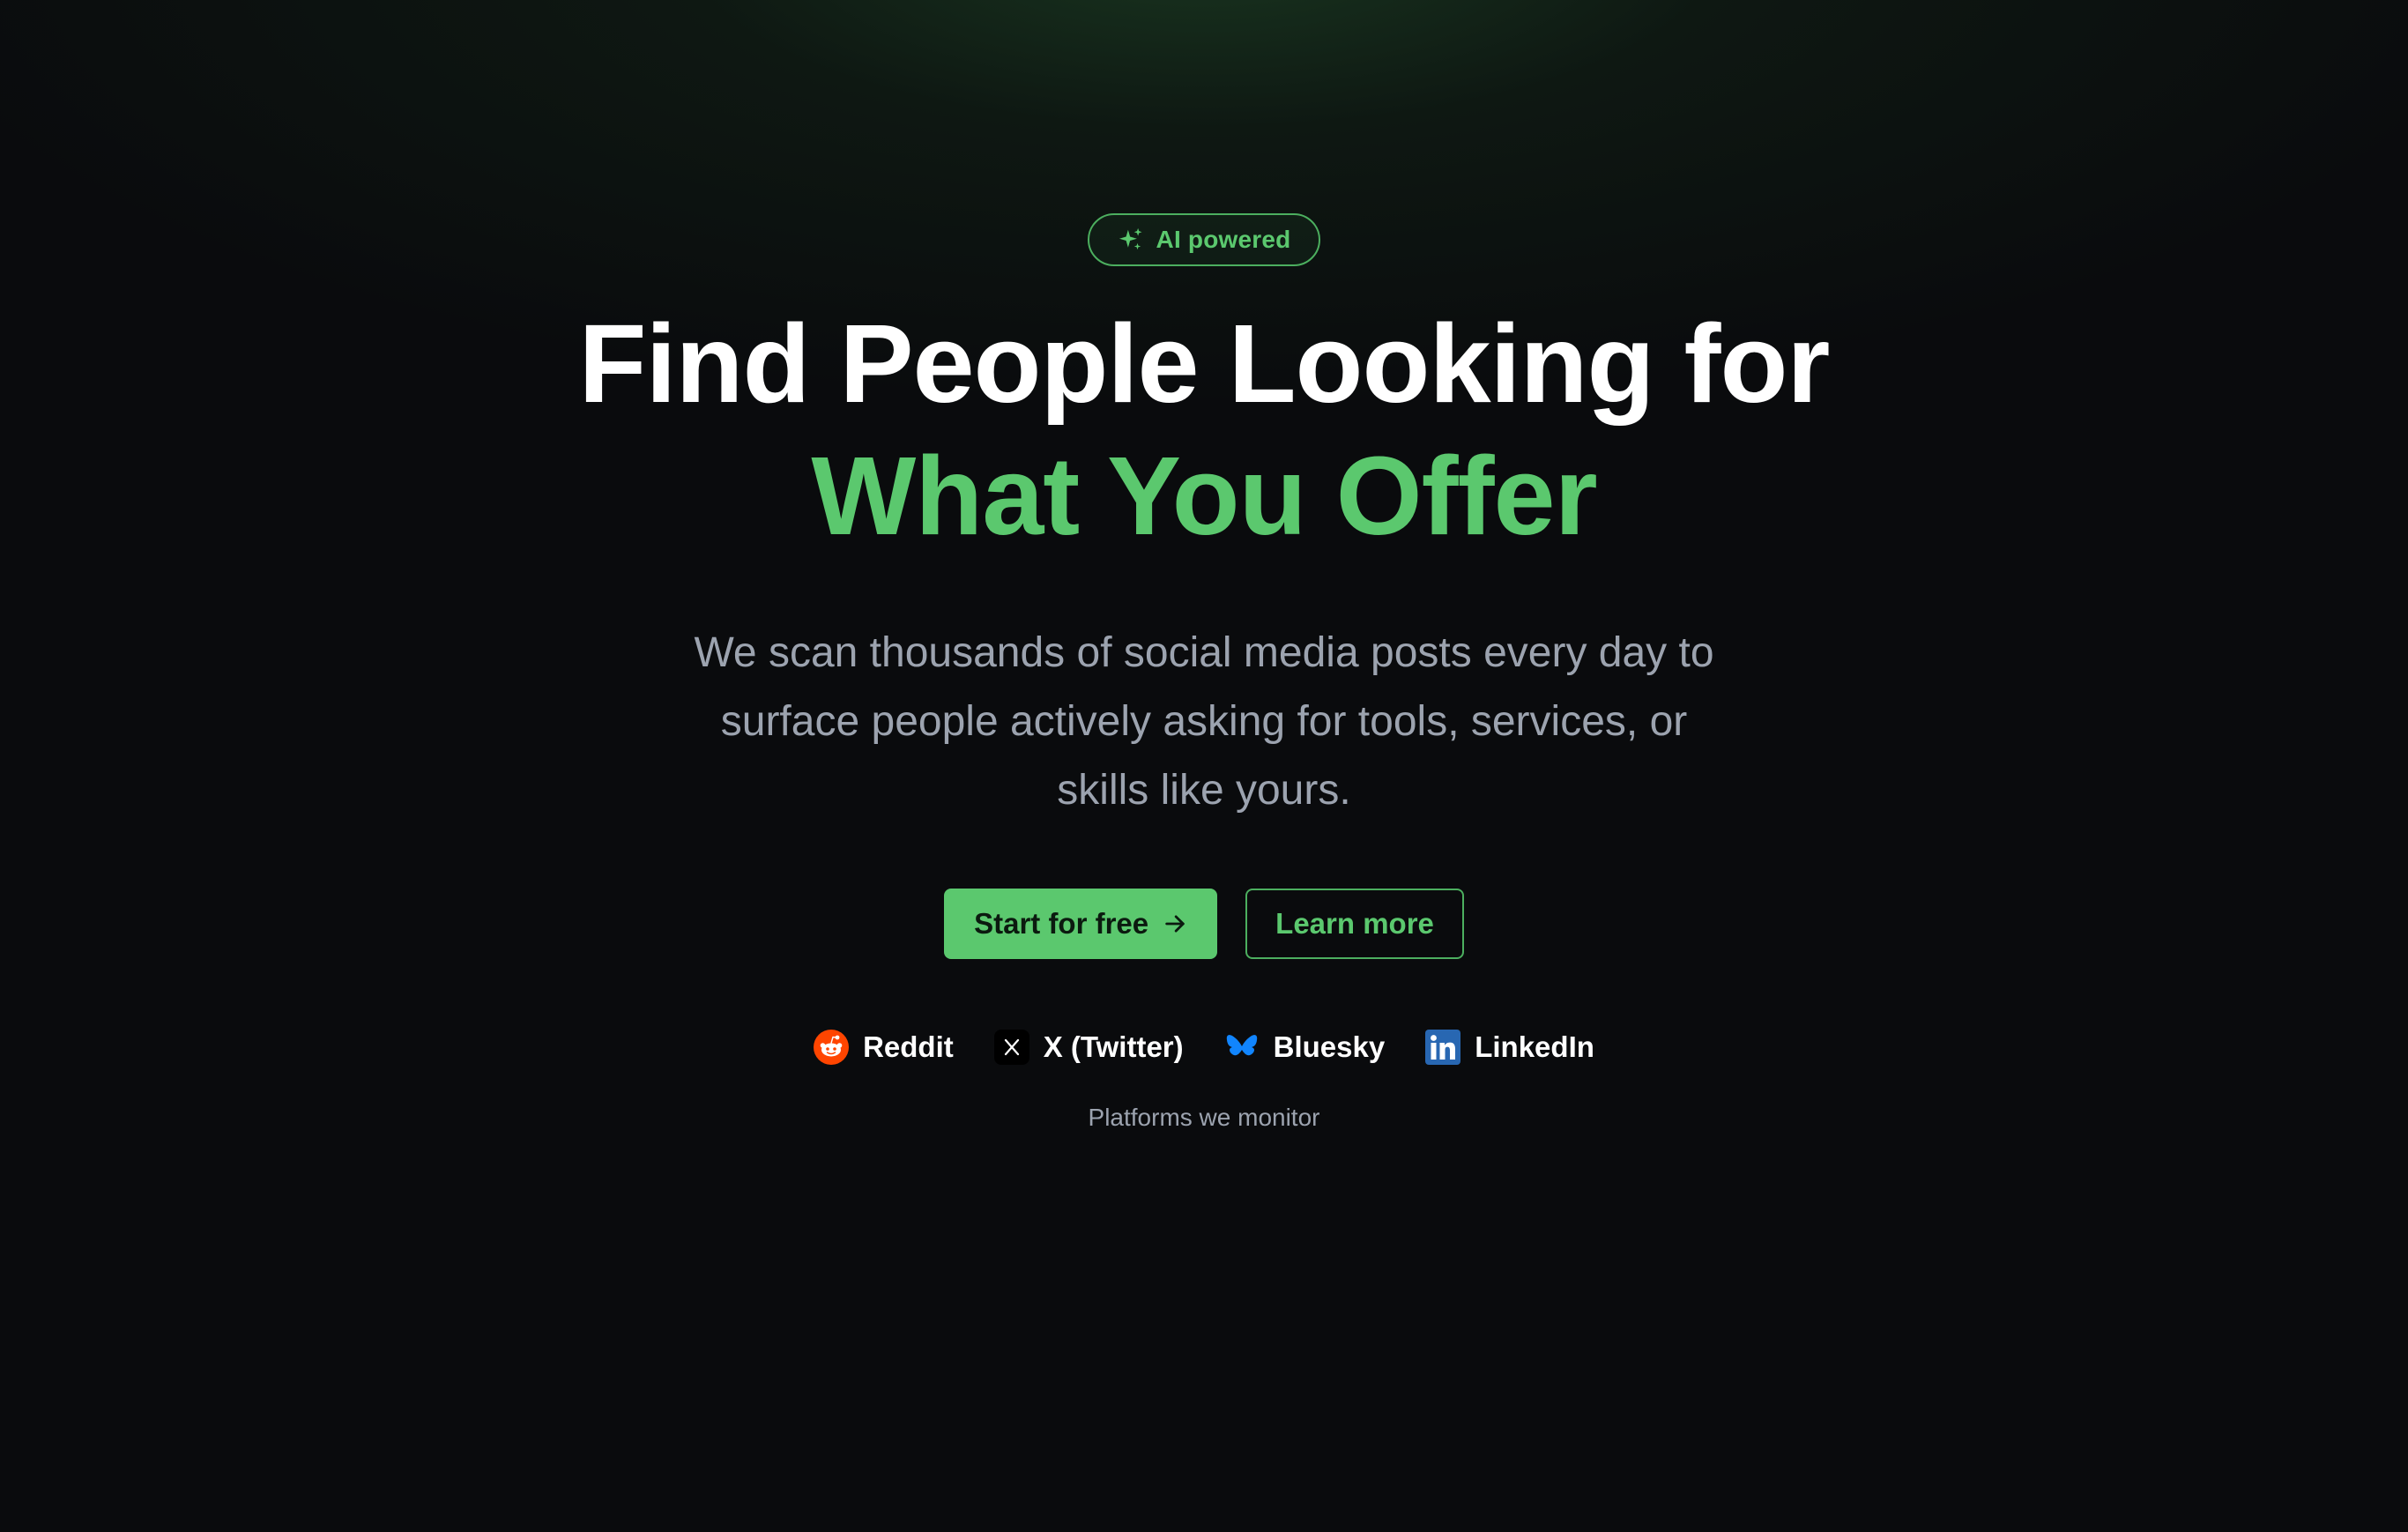 The height and width of the screenshot is (1532, 2408). Describe the element at coordinates (1534, 1047) in the screenshot. I see `platform-label-linkedin: LinkedIn` at that location.